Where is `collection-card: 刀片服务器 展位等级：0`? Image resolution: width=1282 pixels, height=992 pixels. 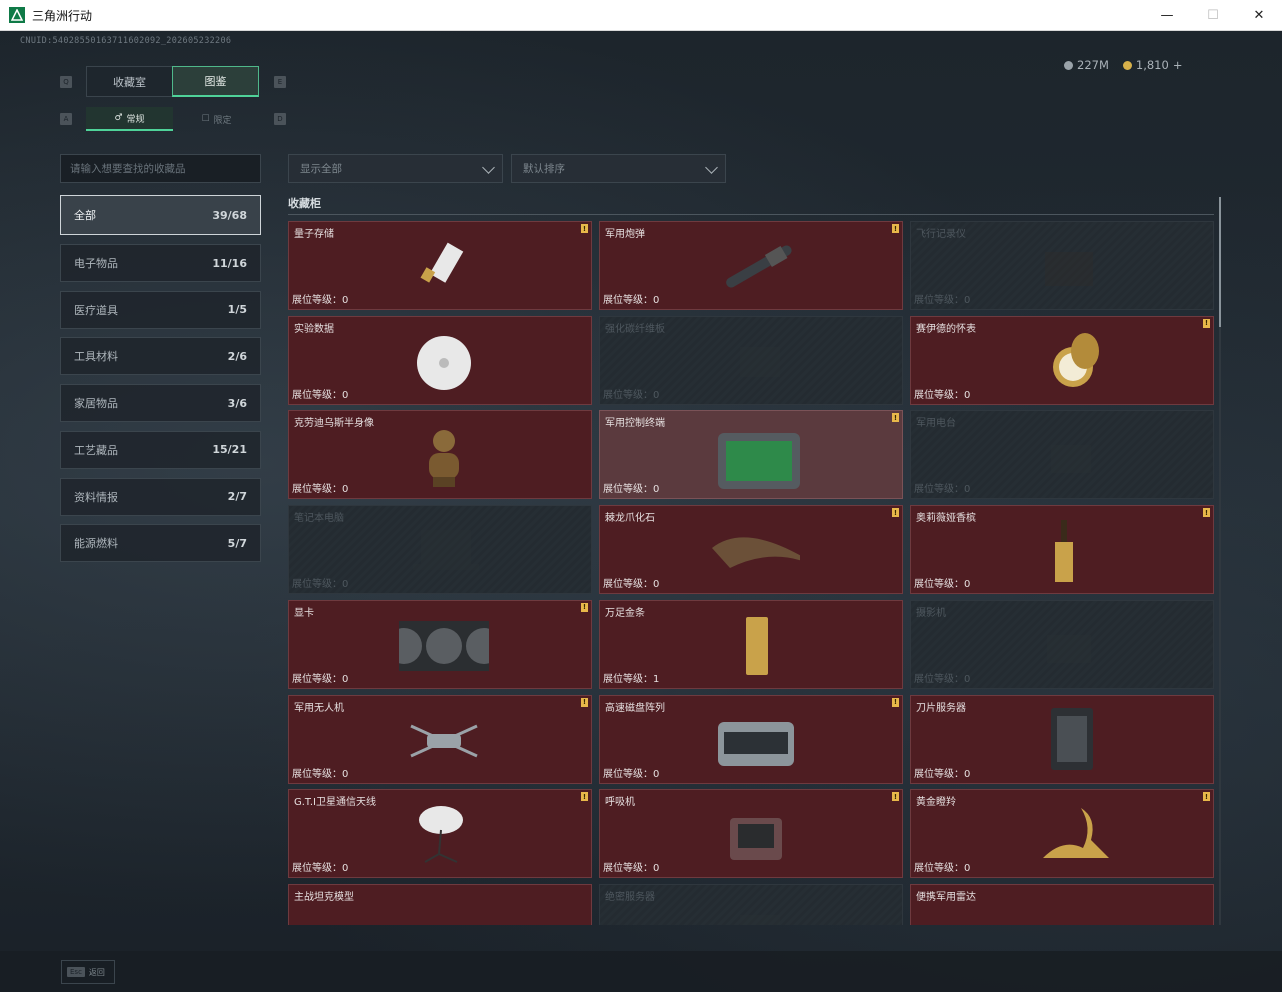
collection-card: 刀片服务器 展位等级：0 is located at coordinates (1062, 739).